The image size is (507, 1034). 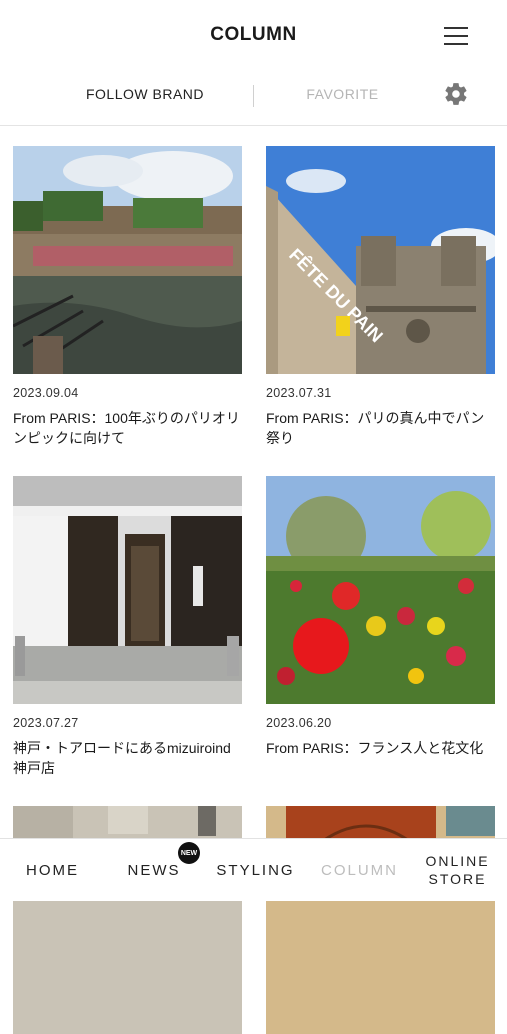 I want to click on subtab-bar: FOLLOW BRAND FAVORITE, so click(x=253, y=98).